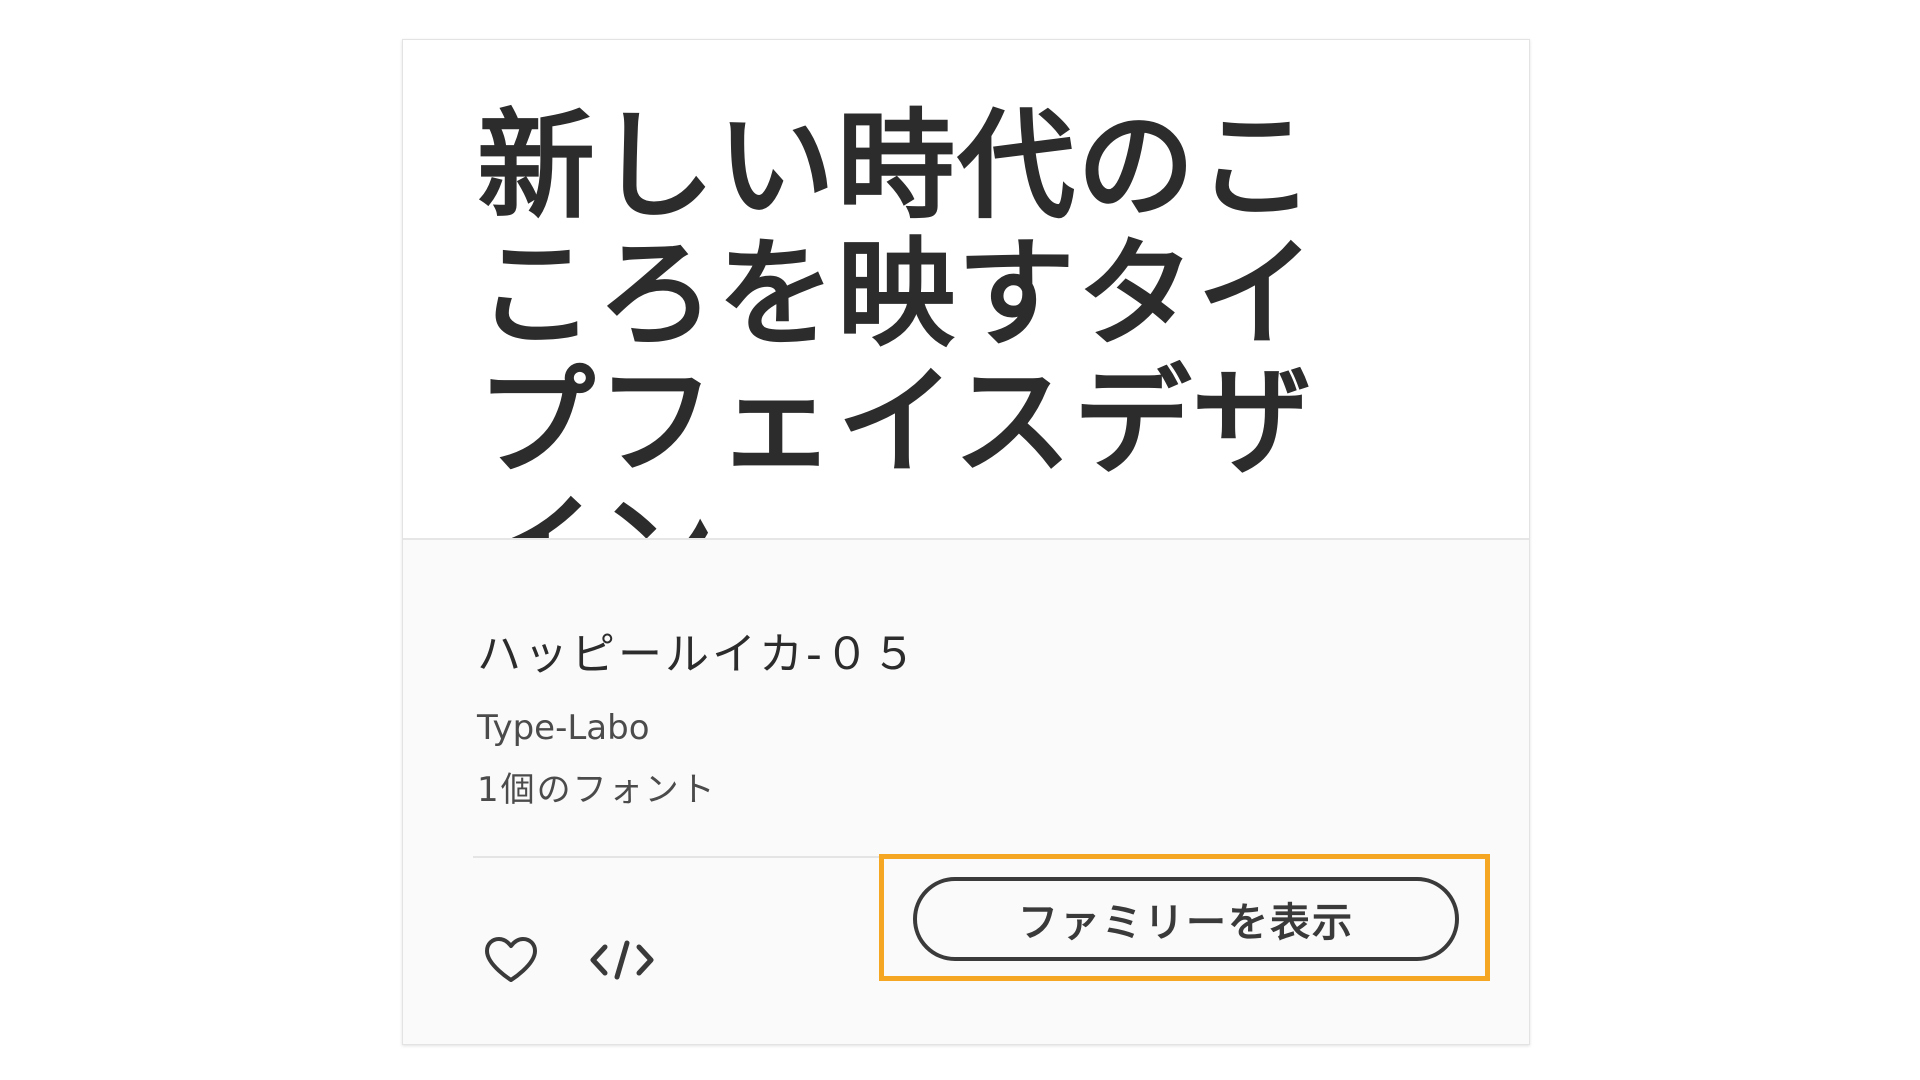  I want to click on embed-code-button, so click(622, 960).